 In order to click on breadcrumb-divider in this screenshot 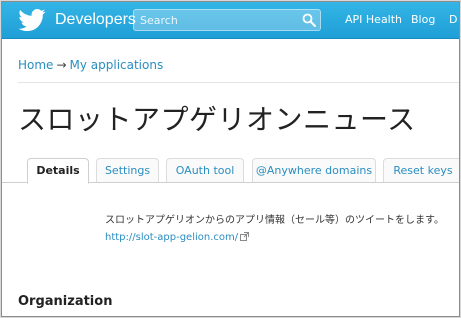, I will do `click(238, 82)`.